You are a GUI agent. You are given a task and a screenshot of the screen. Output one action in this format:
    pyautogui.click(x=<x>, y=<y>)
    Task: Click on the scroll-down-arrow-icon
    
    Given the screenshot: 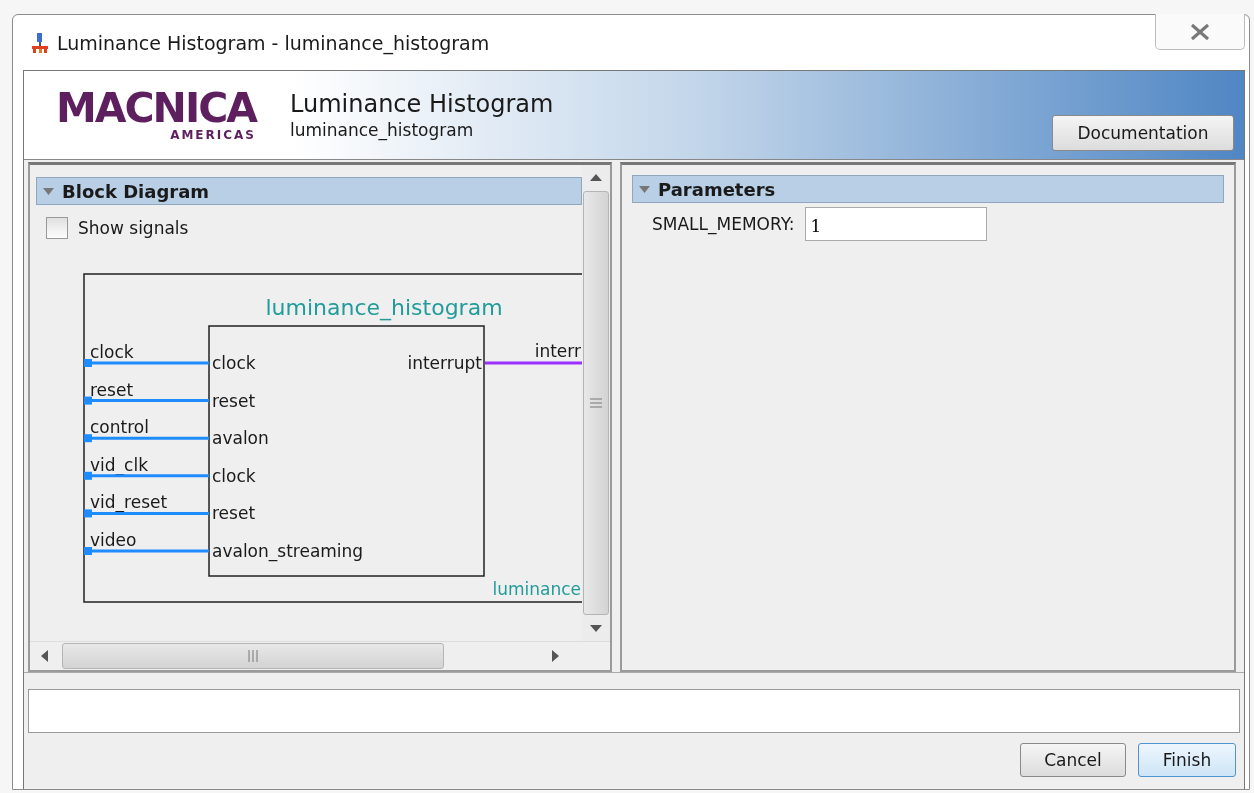 What is the action you would take?
    pyautogui.click(x=596, y=629)
    